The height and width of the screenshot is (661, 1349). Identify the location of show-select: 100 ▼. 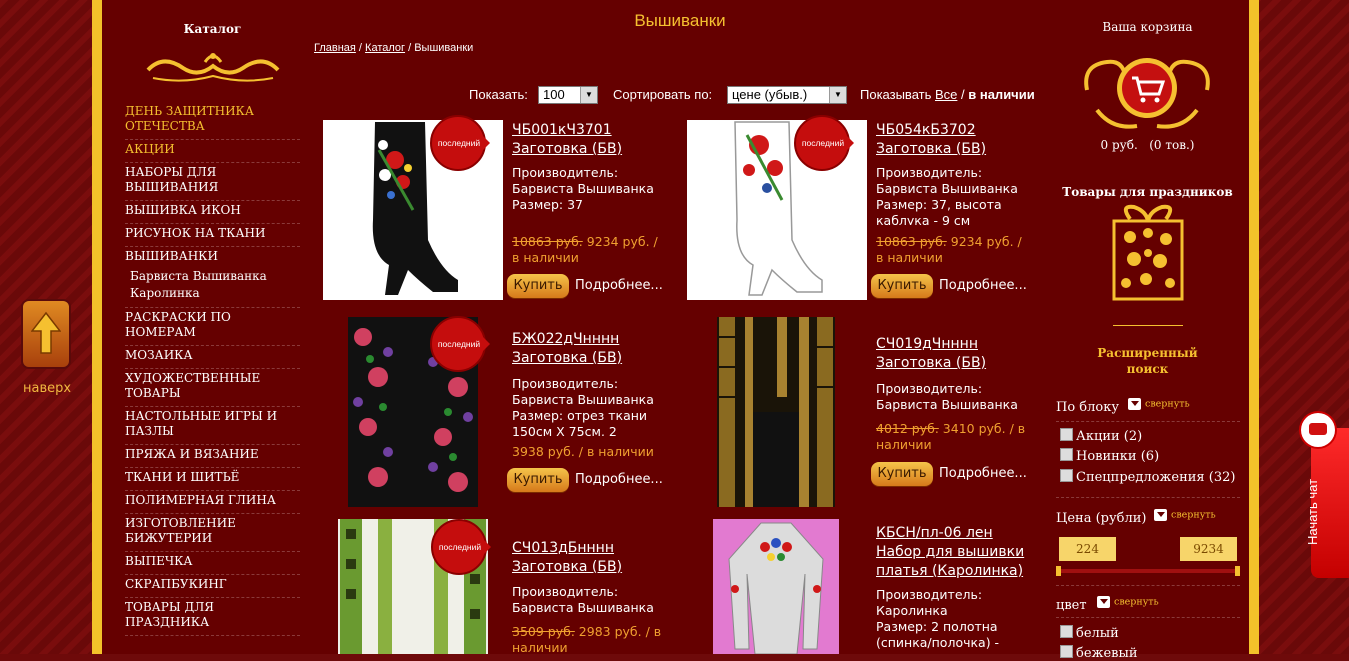
(568, 95).